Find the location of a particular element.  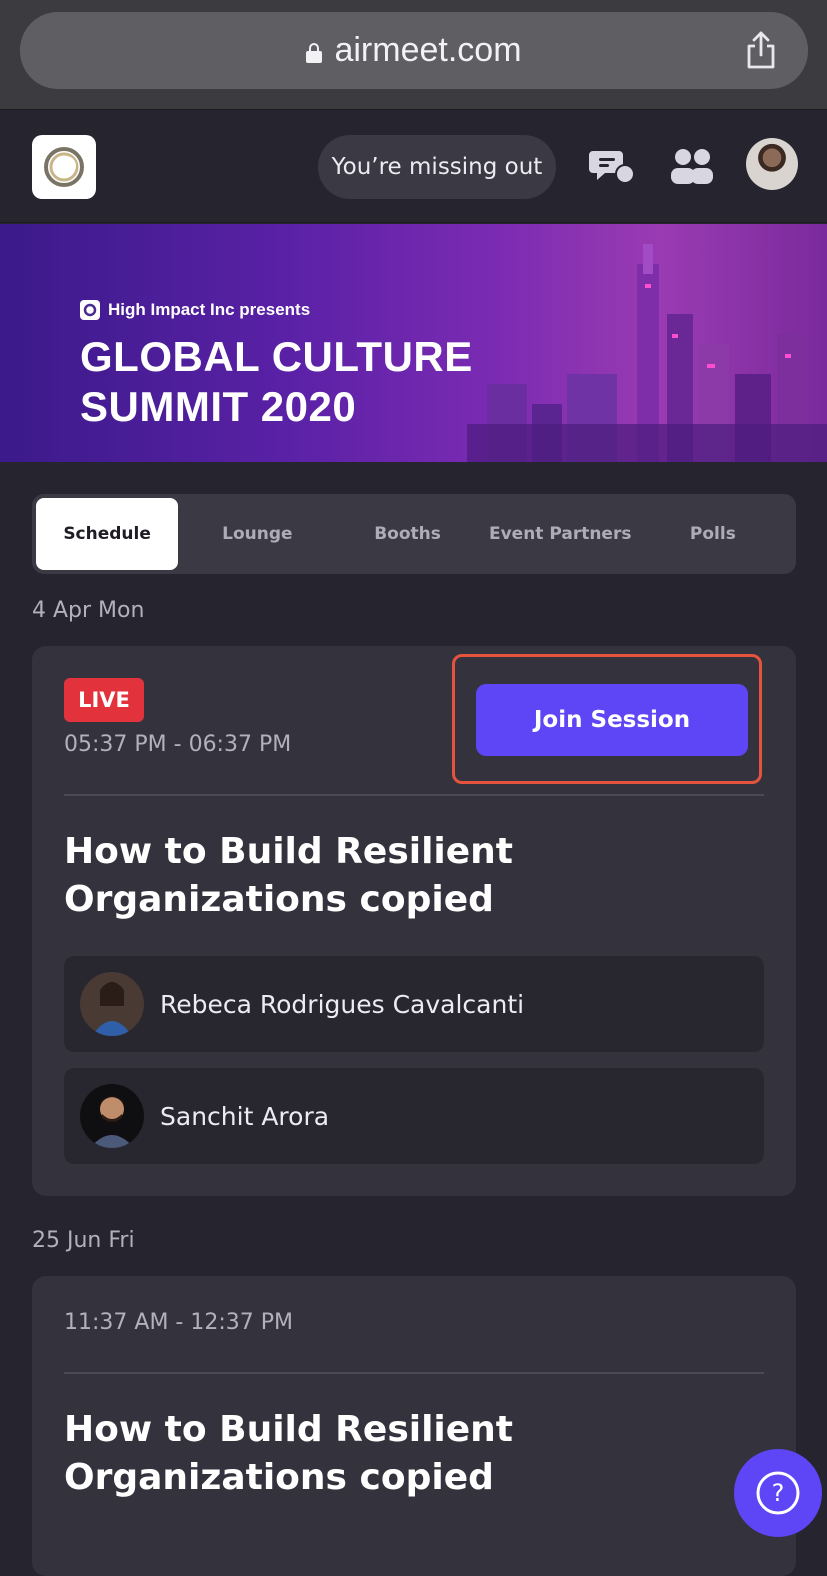

tab-lounge: Lounge is located at coordinates (257, 534).